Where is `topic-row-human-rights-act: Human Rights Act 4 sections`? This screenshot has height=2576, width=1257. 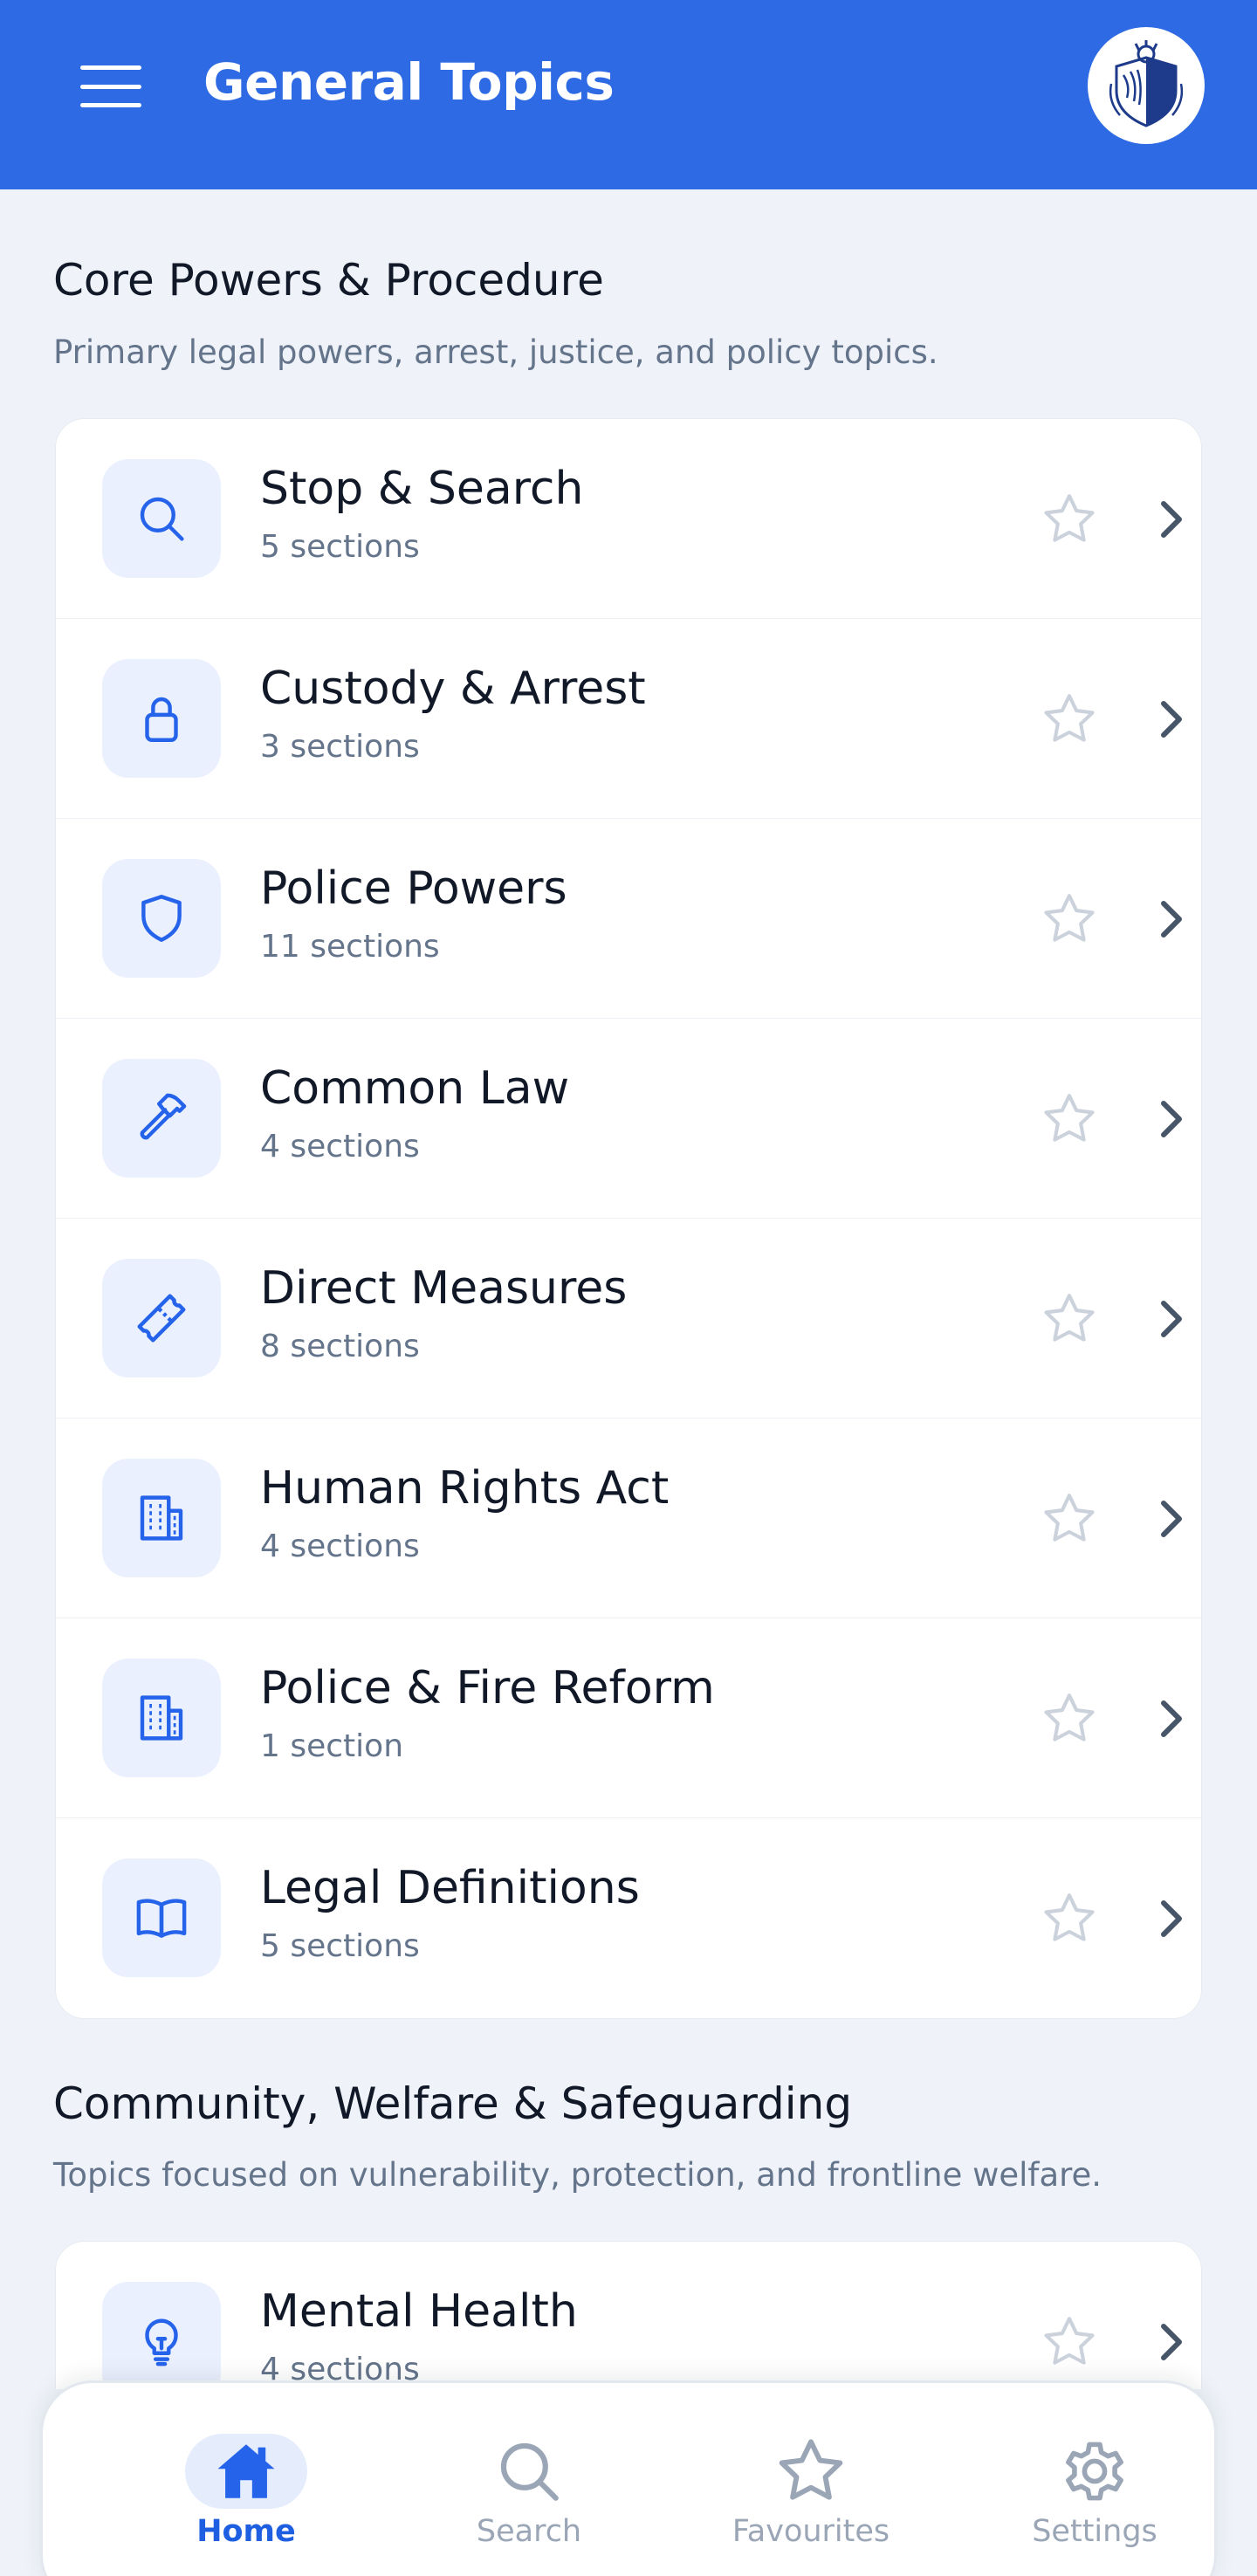
topic-row-human-rights-act: Human Rights Act 4 sections is located at coordinates (628, 1518).